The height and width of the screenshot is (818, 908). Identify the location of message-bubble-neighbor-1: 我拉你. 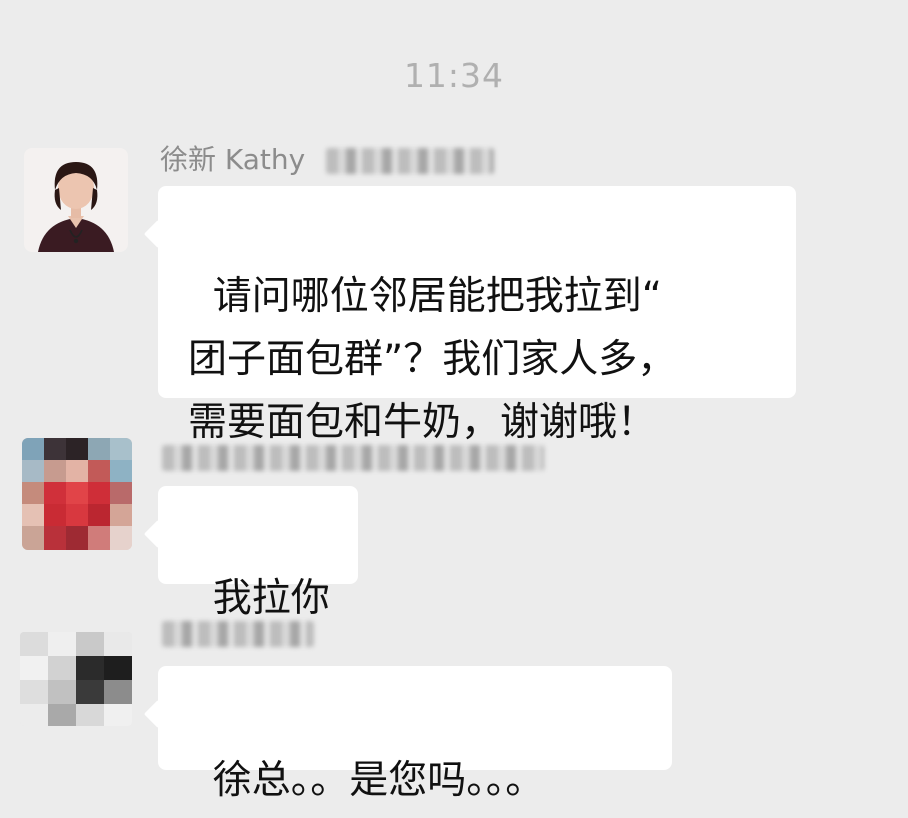
(258, 553).